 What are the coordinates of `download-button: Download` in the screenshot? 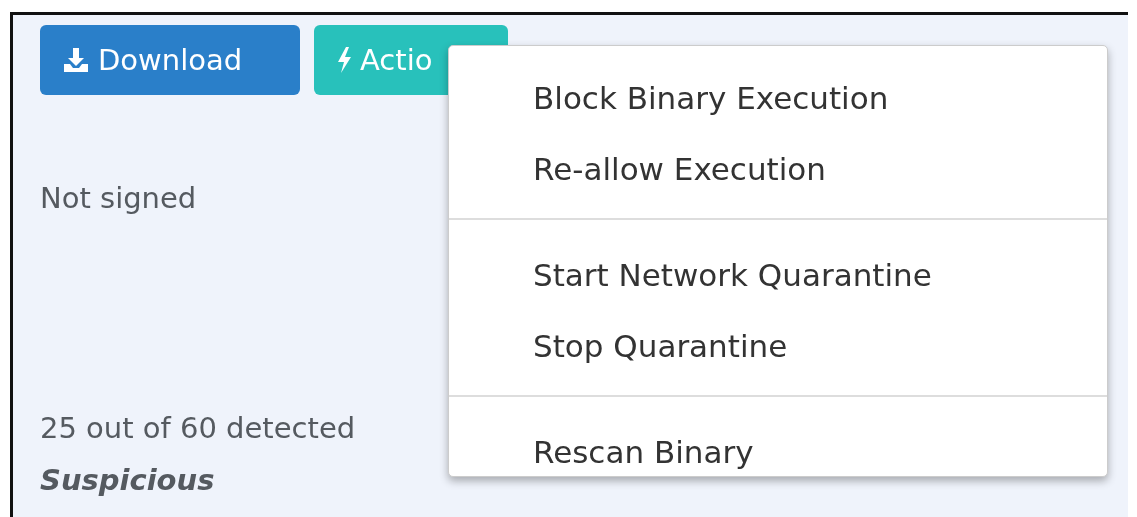 It's located at (170, 60).